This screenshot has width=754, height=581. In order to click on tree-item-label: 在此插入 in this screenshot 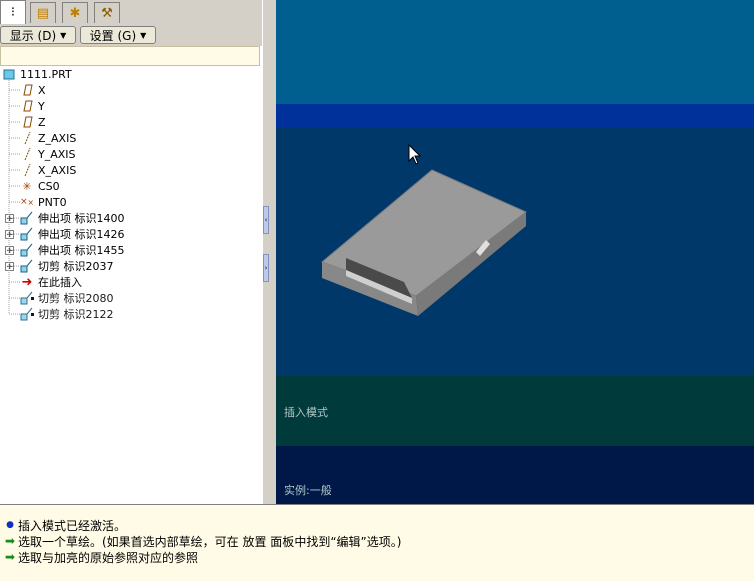, I will do `click(60, 282)`.